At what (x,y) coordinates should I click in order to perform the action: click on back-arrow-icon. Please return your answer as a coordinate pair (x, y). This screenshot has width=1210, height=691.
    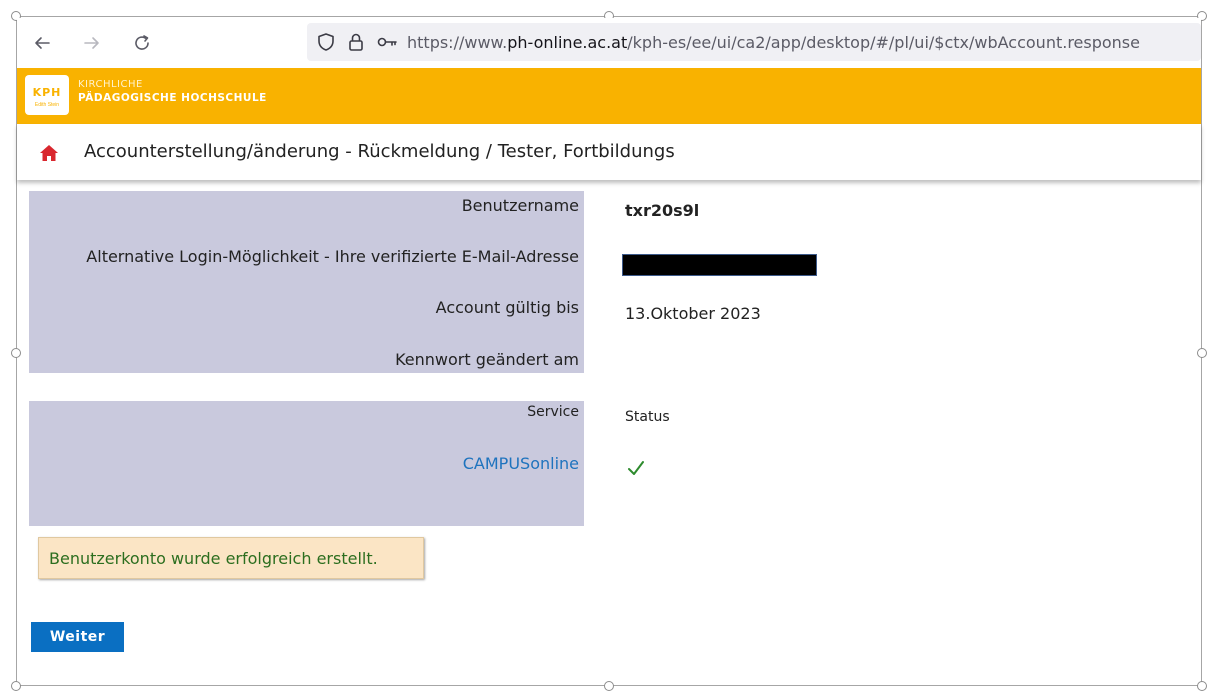
    Looking at the image, I should click on (42, 43).